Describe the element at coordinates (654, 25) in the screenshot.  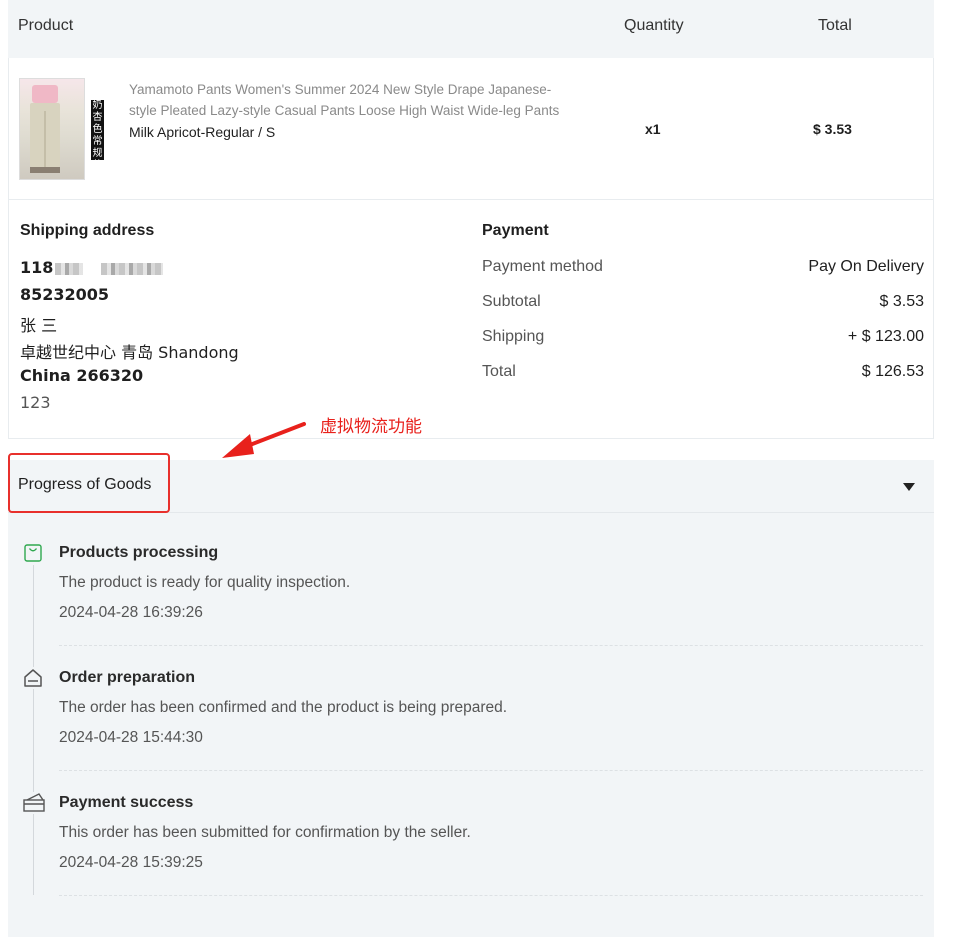
I see `quantity-column-header: Quantity` at that location.